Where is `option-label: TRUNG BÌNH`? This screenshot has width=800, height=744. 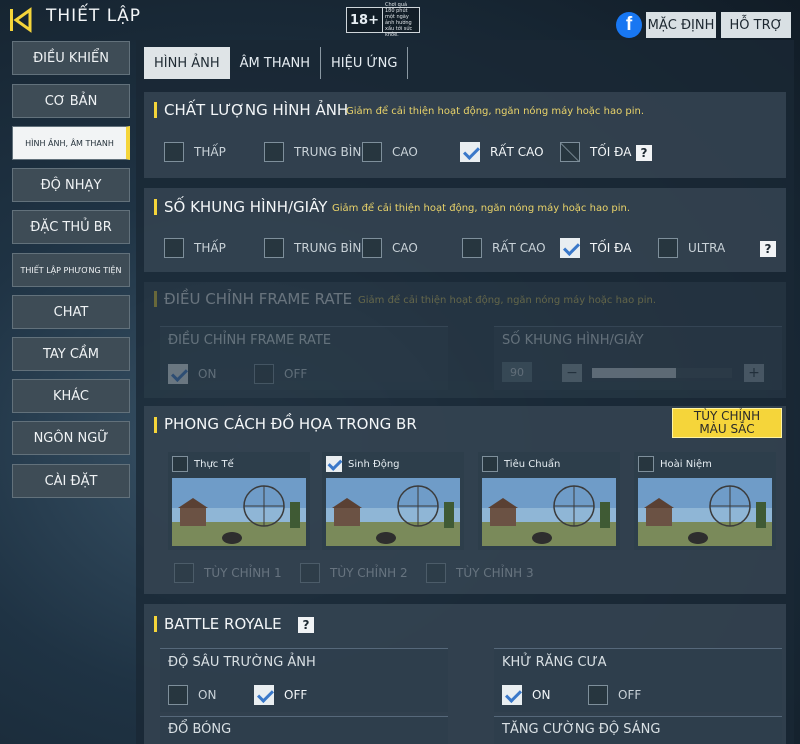
option-label: TRUNG BÌNH is located at coordinates (332, 152).